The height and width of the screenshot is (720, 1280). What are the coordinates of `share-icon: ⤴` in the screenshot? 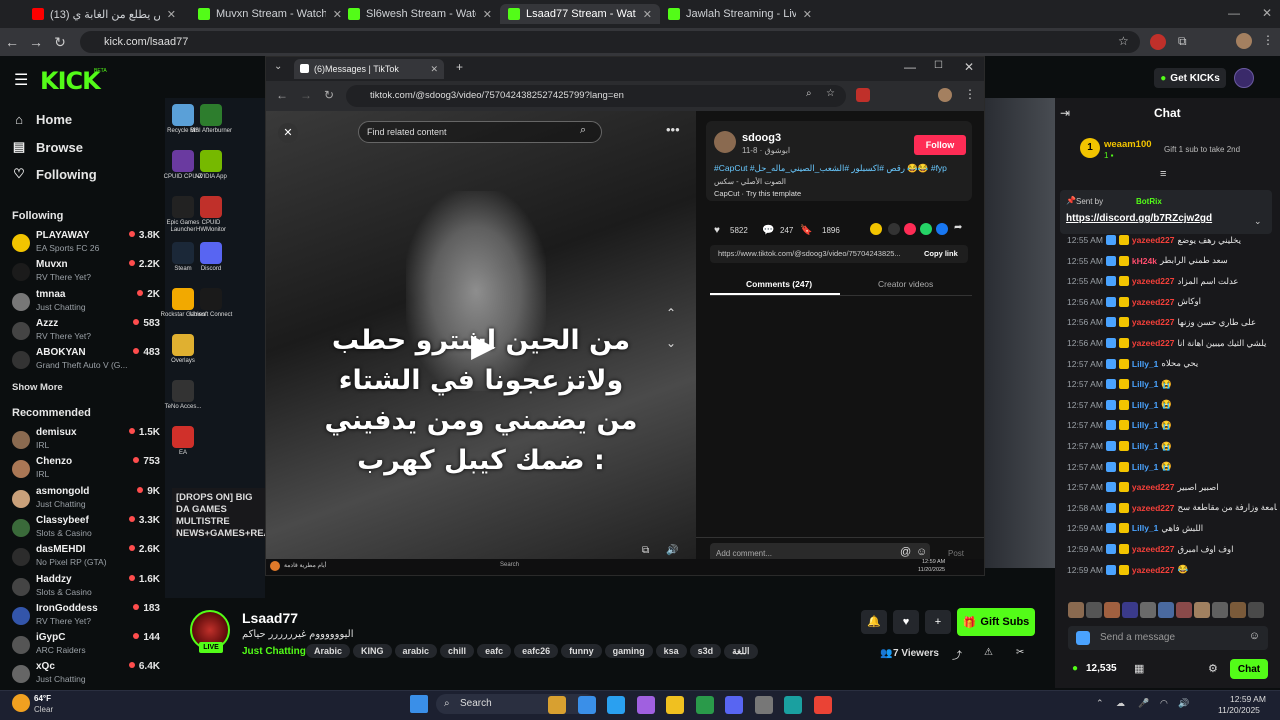 It's located at (957, 654).